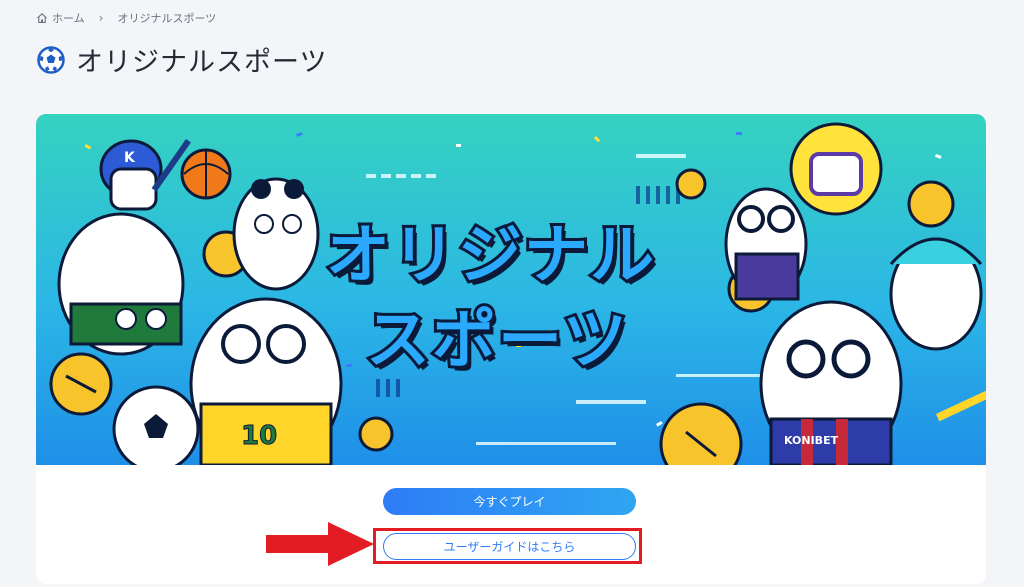 The image size is (1024, 587). I want to click on svg-text: 10, so click(259, 436).